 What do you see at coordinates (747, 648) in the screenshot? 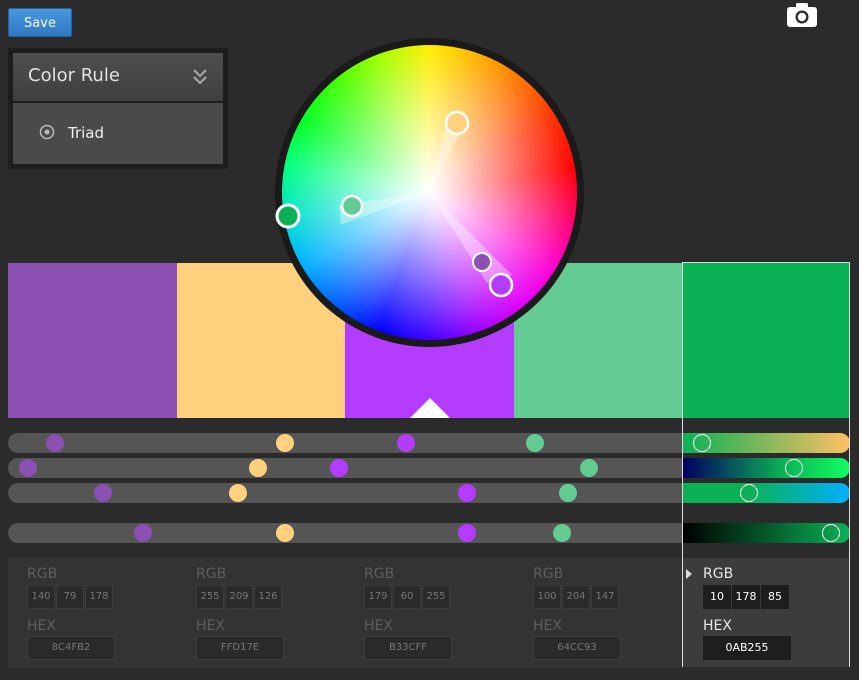
I see `hex-field-5: 0AB255` at bounding box center [747, 648].